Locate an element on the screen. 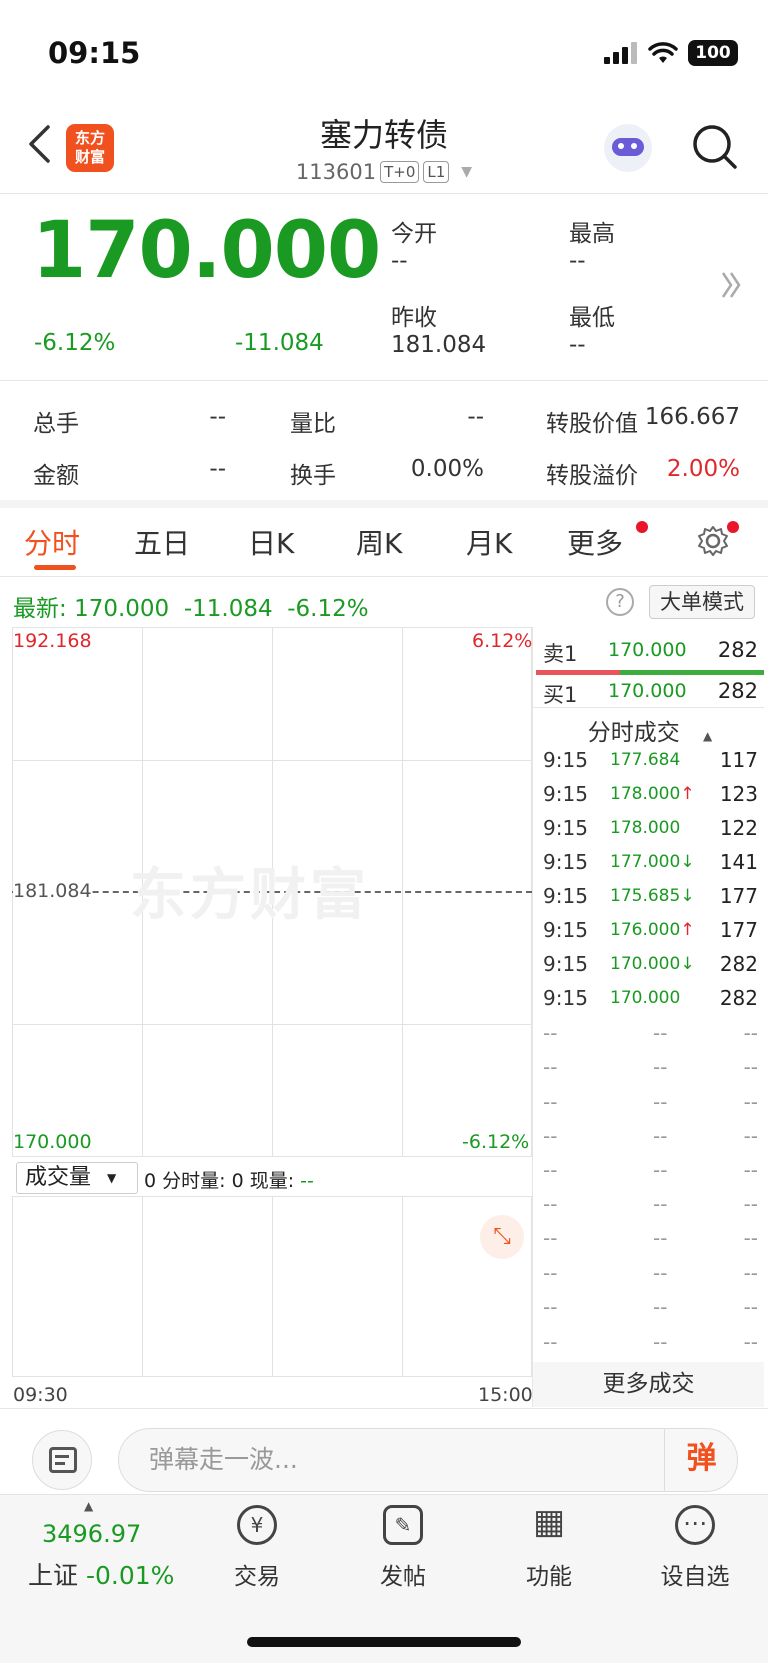 The image size is (768, 1663). tick-row: 9:15 177.684 117 is located at coordinates (650, 760).